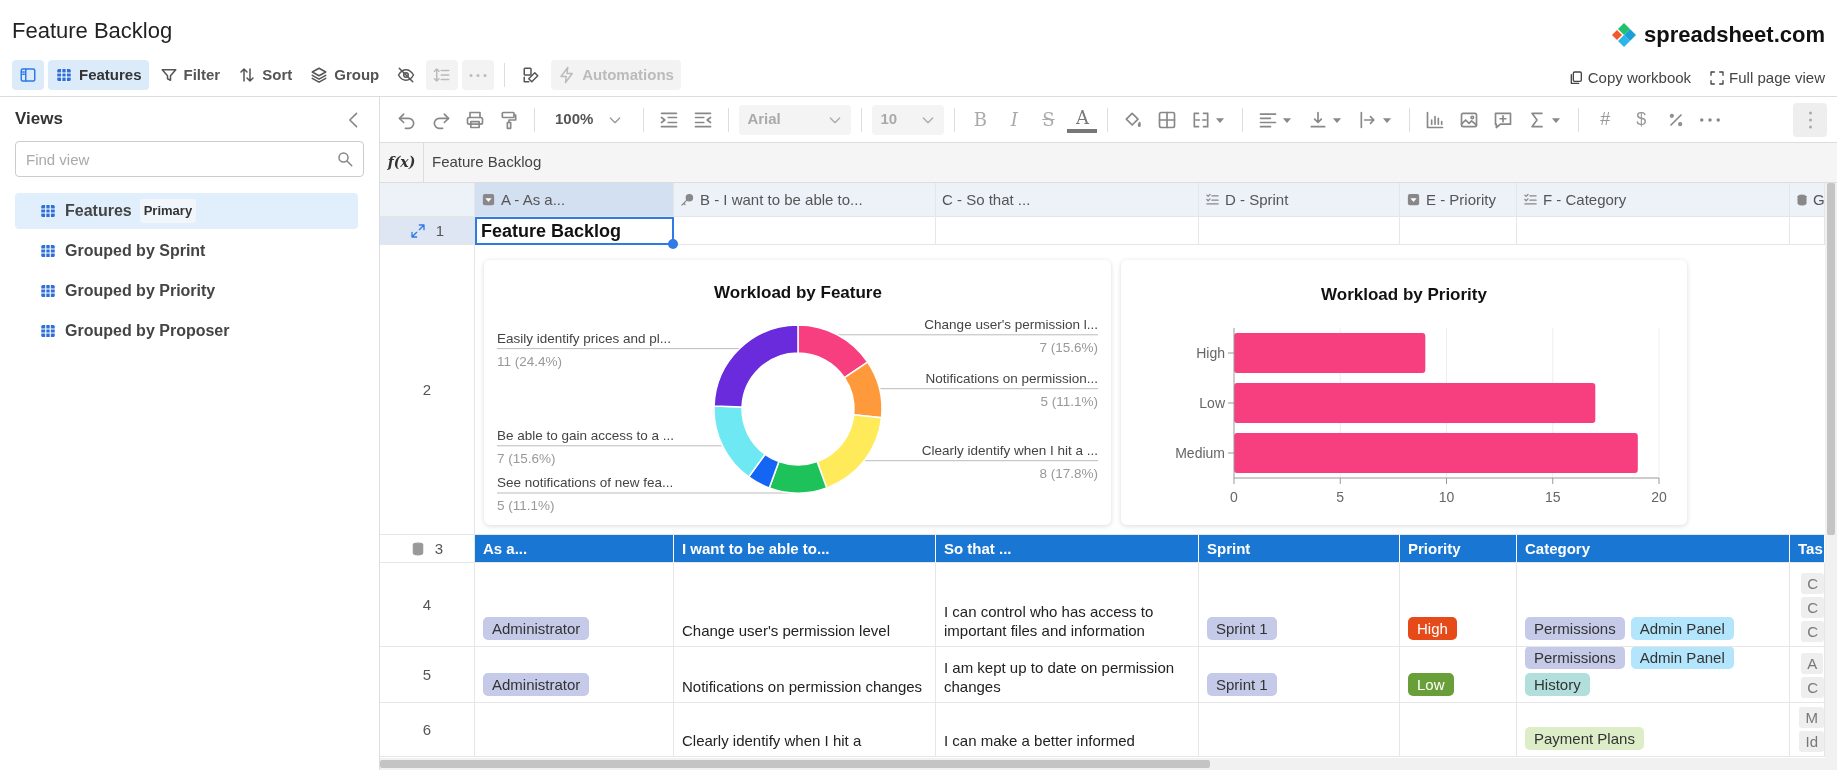 The width and height of the screenshot is (1837, 770). I want to click on column-header: D - Sprint, so click(1299, 200).